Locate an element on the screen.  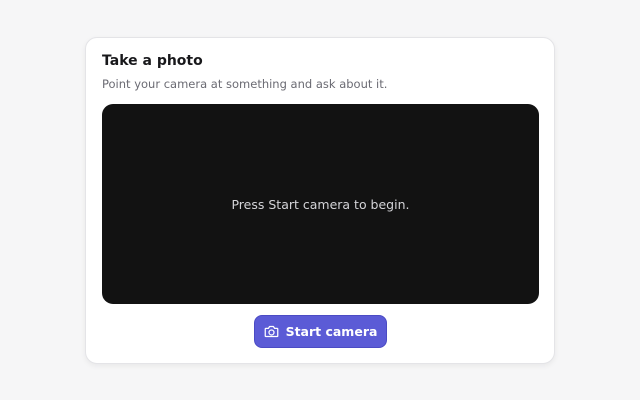
start-camera-label: Start camera is located at coordinates (331, 331).